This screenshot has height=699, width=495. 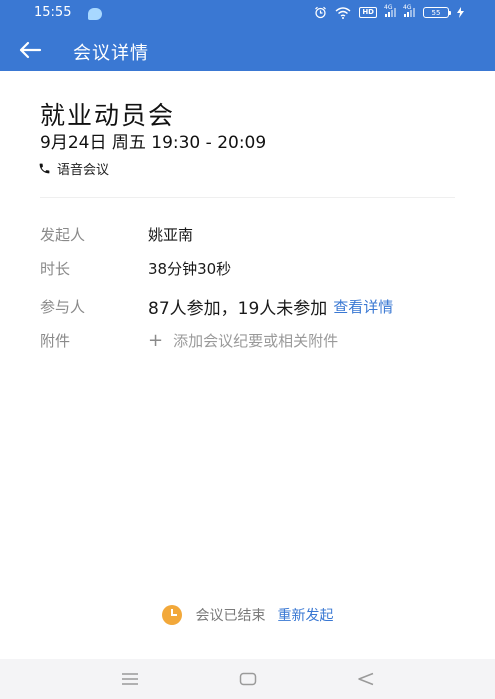 What do you see at coordinates (321, 12) in the screenshot?
I see `alarm-icon` at bounding box center [321, 12].